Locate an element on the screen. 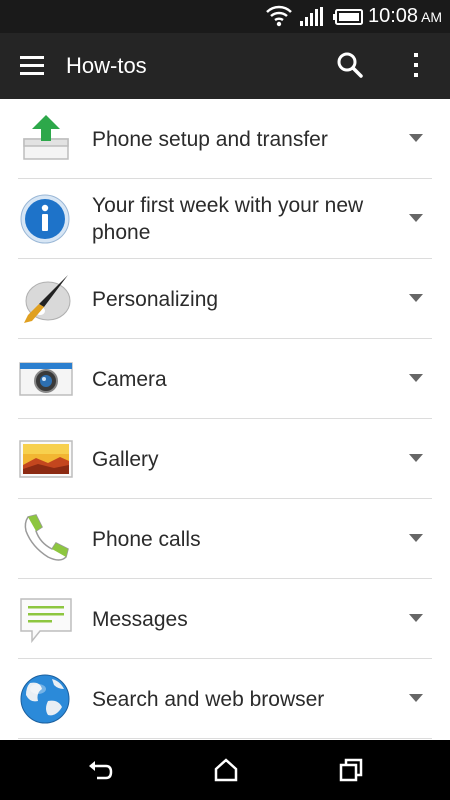  list-item: Phone setup and transfer is located at coordinates (225, 139).